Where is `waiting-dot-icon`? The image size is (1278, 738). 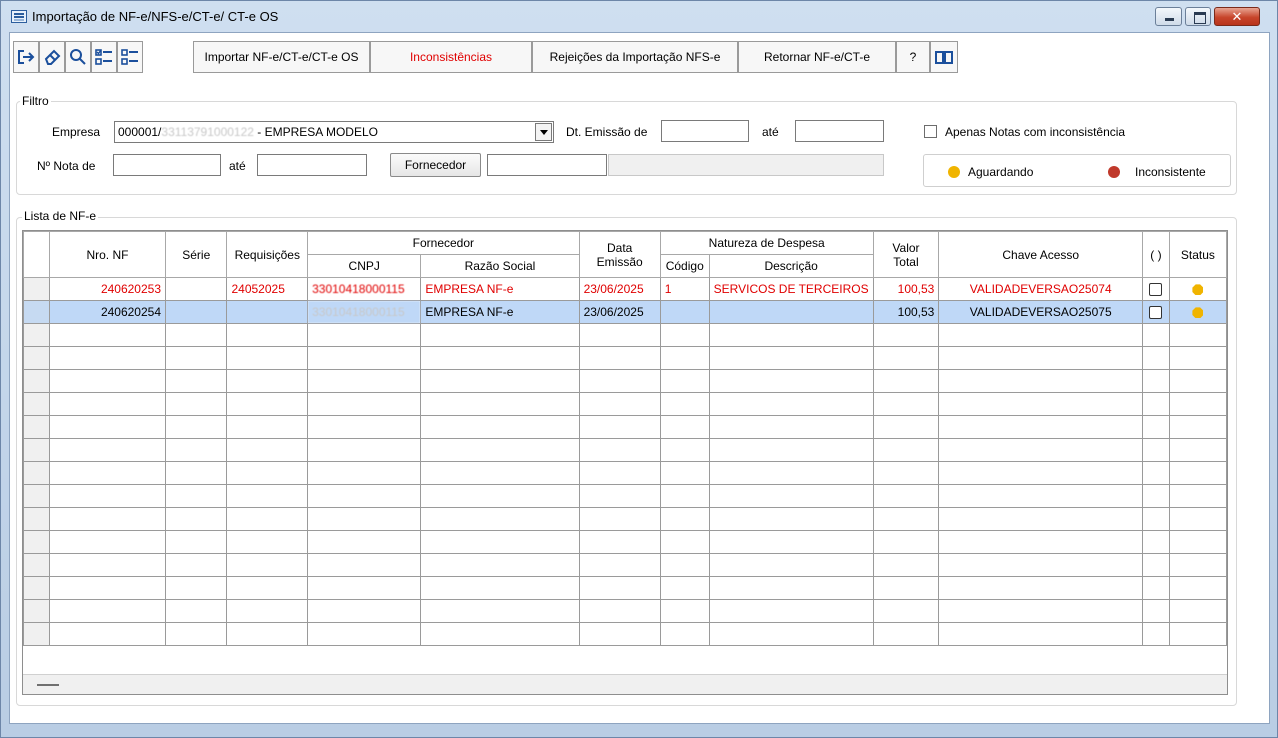
waiting-dot-icon is located at coordinates (954, 172).